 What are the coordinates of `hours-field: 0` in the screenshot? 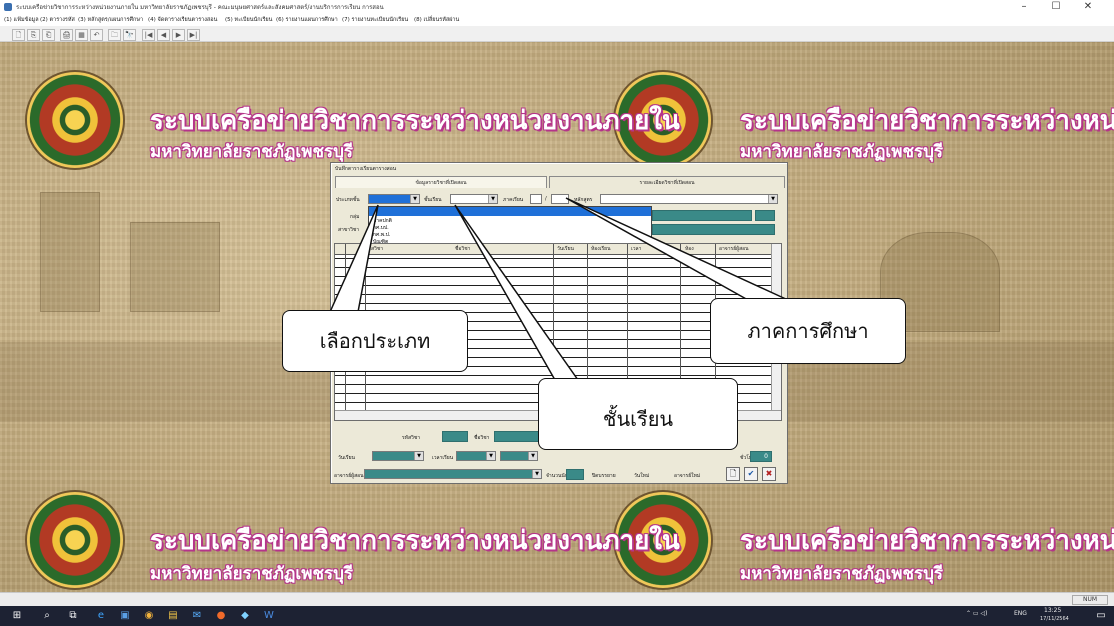 It's located at (761, 456).